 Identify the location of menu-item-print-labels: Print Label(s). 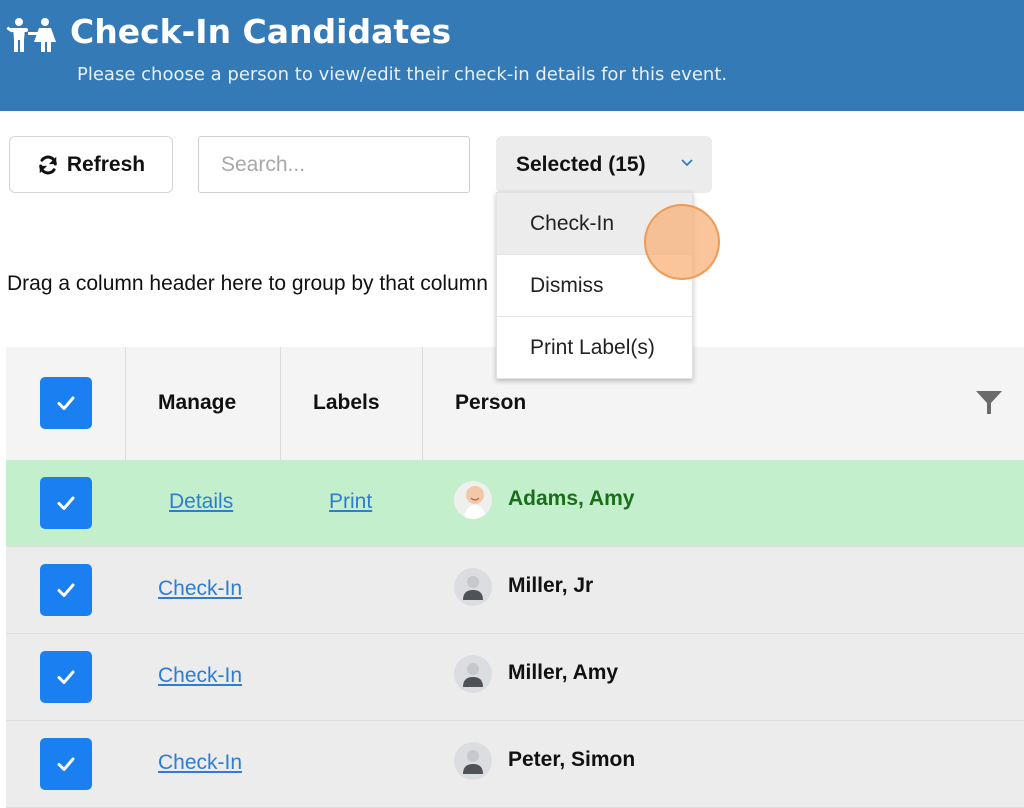
(594, 348).